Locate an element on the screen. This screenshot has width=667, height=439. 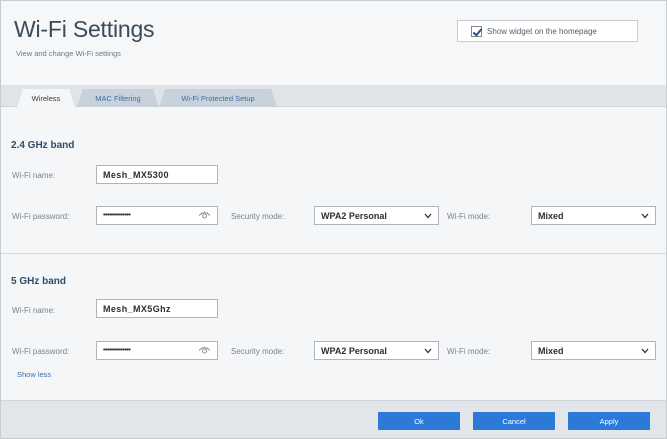
band-5-wifi-mode-select: Mixed is located at coordinates (593, 350).